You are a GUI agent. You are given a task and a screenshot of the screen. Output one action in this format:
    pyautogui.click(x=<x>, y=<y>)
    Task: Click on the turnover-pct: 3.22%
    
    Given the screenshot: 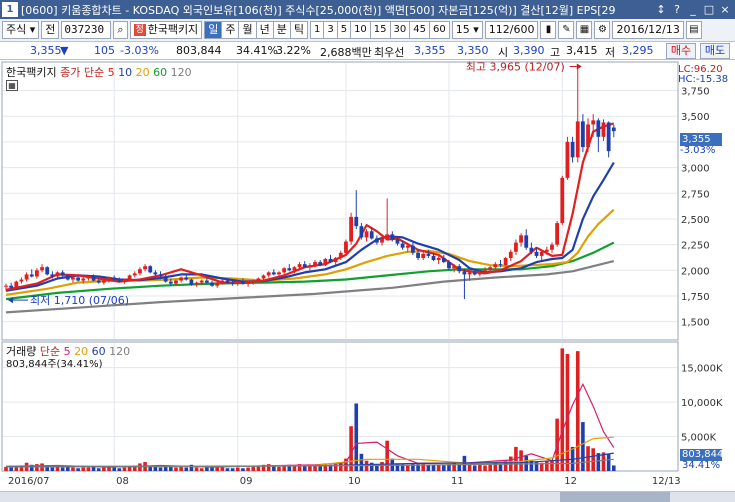 What is the action you would take?
    pyautogui.click(x=293, y=50)
    